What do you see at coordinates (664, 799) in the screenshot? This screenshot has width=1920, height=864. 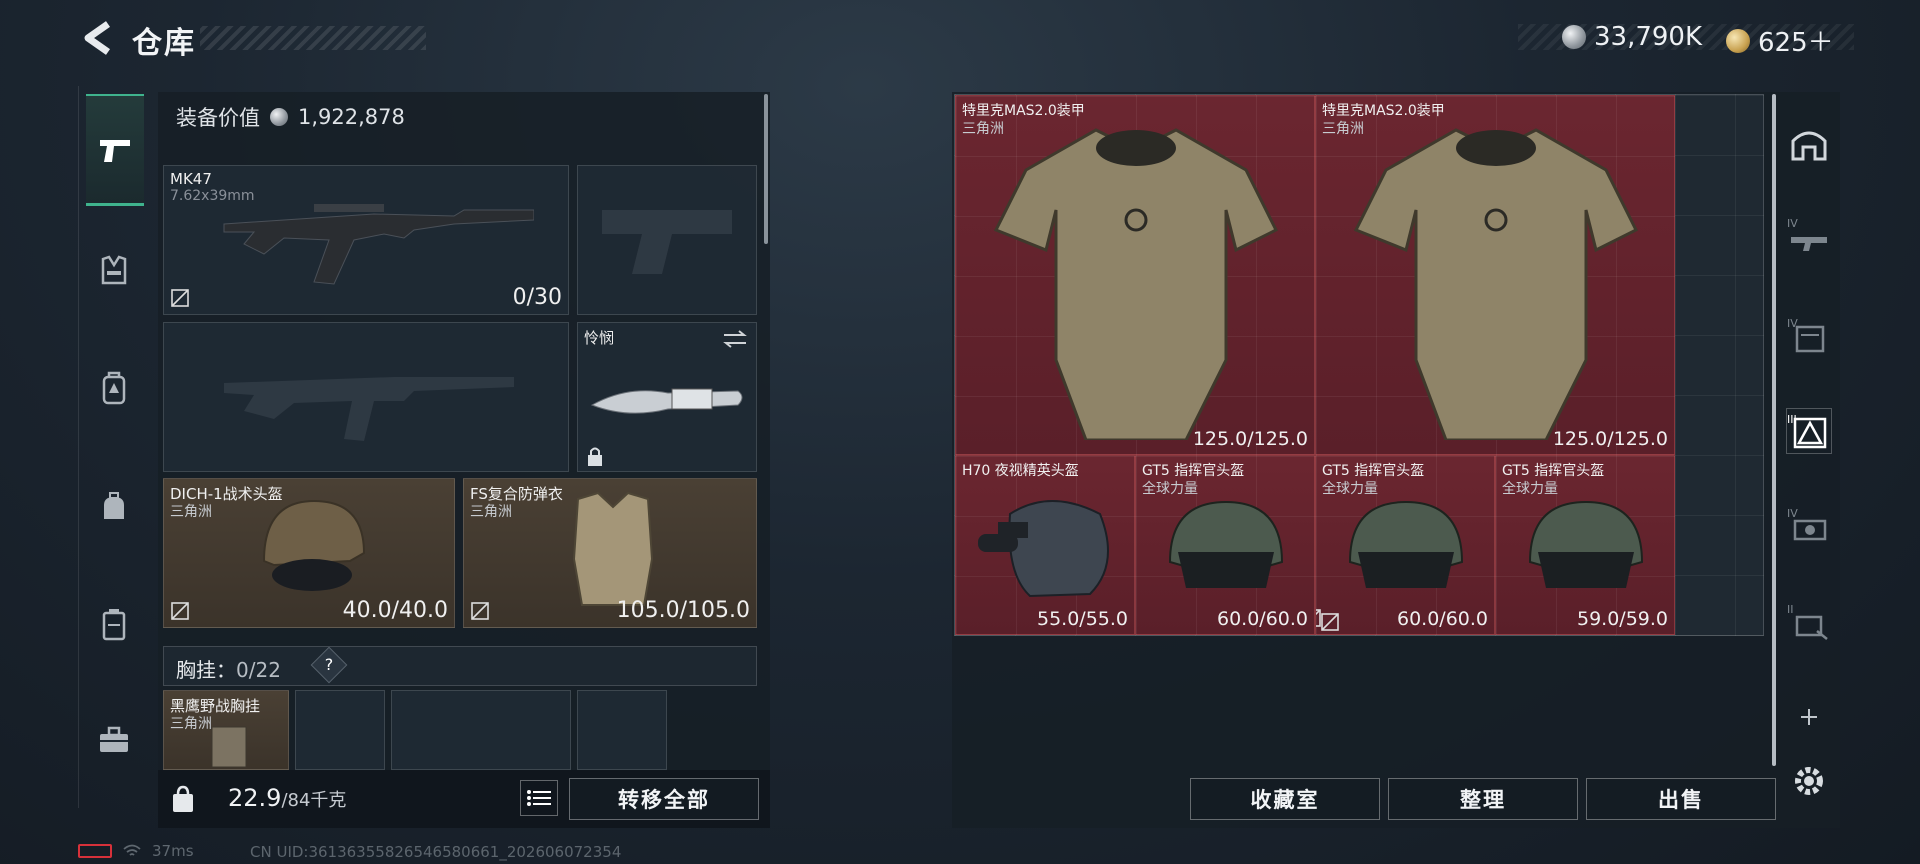 I see `transfer-all-button: 转移全部` at bounding box center [664, 799].